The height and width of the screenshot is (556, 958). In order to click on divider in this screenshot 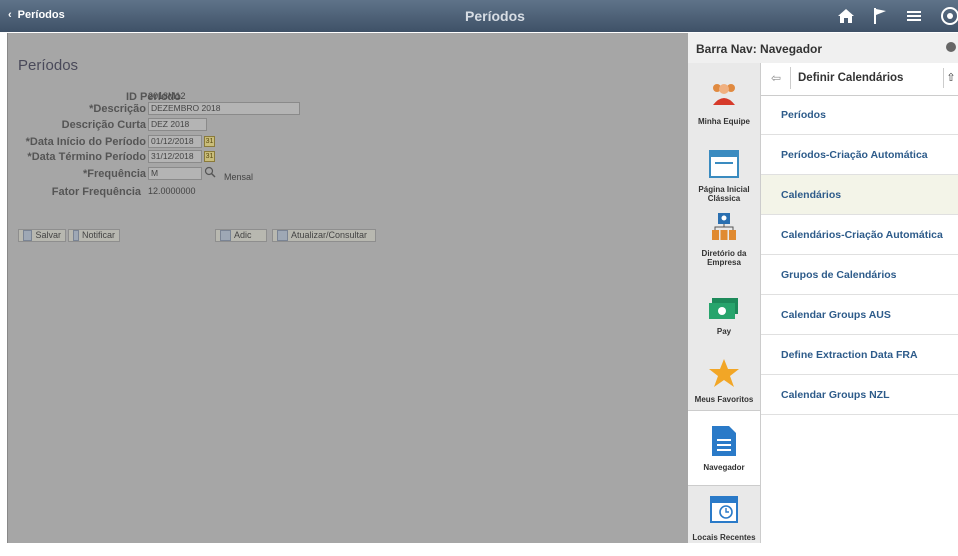, I will do `click(790, 78)`.